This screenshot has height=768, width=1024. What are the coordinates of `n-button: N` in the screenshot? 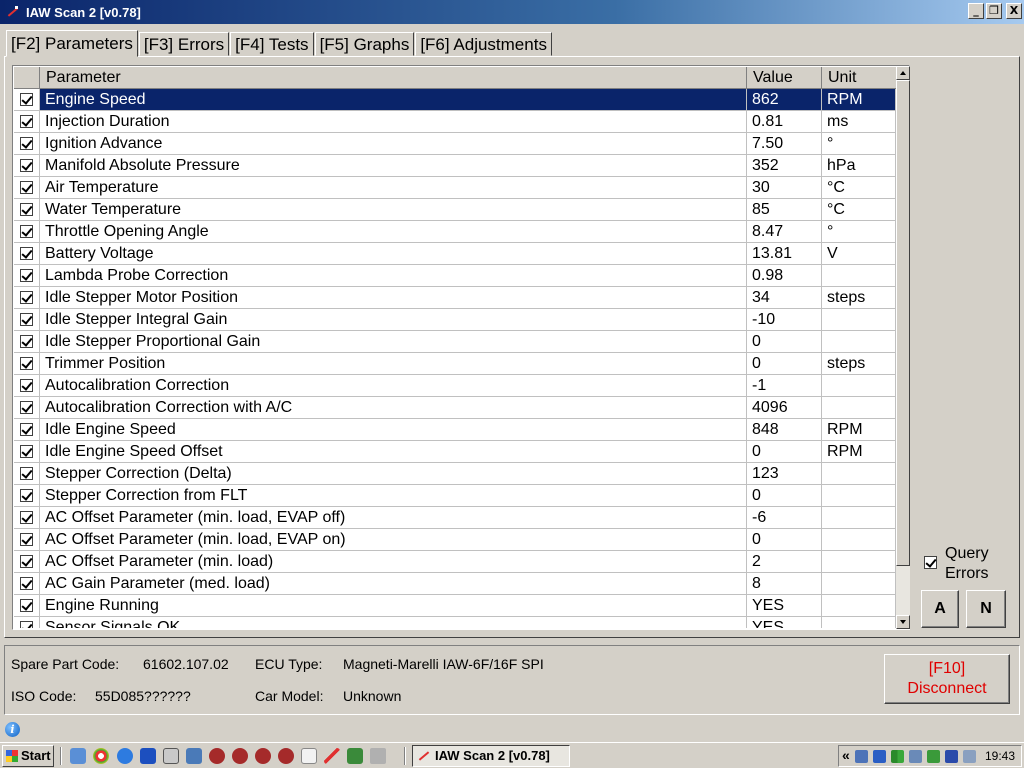 It's located at (986, 609).